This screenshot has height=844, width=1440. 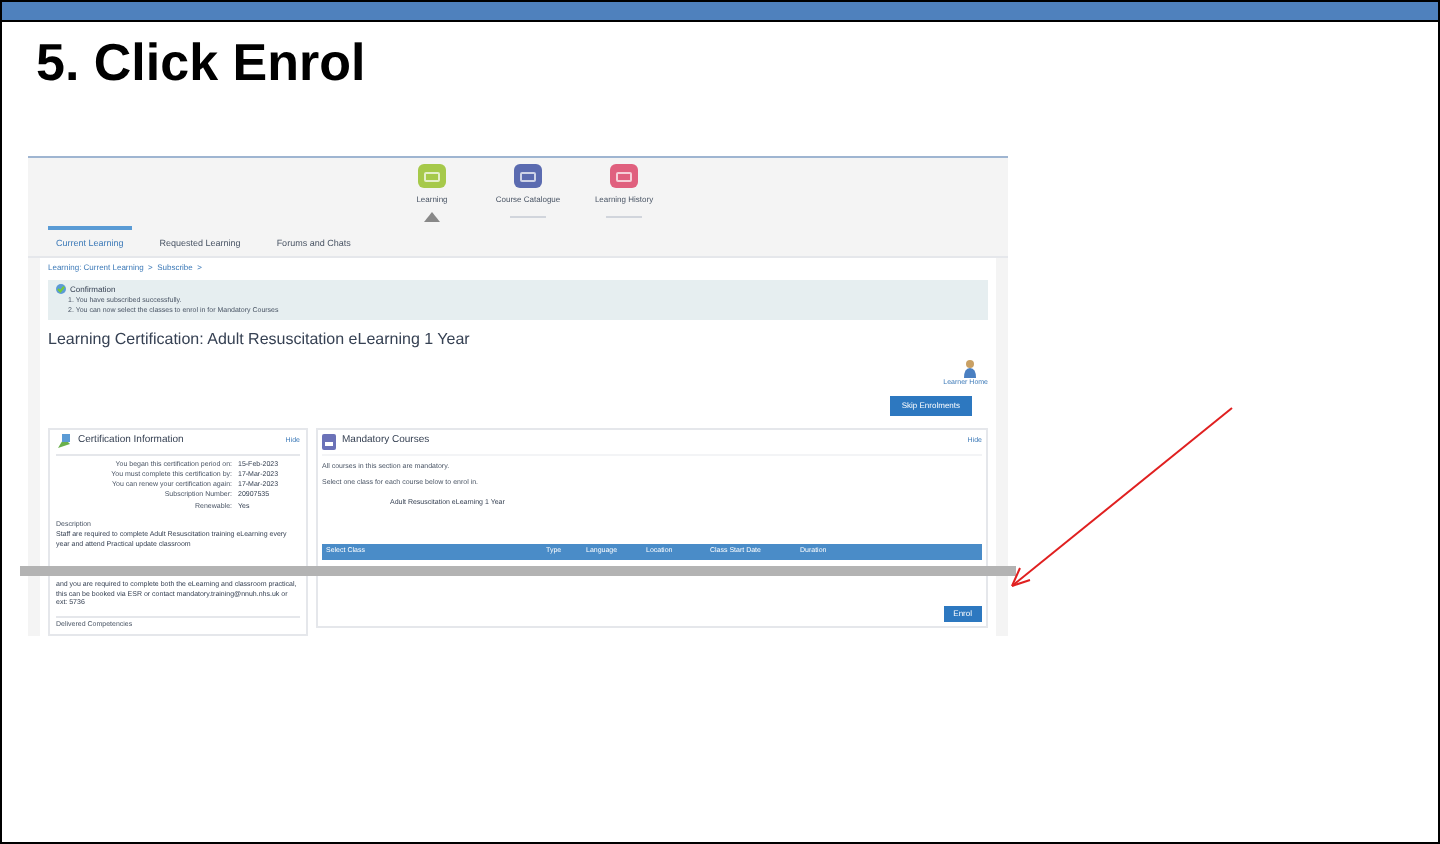 What do you see at coordinates (970, 369) in the screenshot?
I see `person-icon` at bounding box center [970, 369].